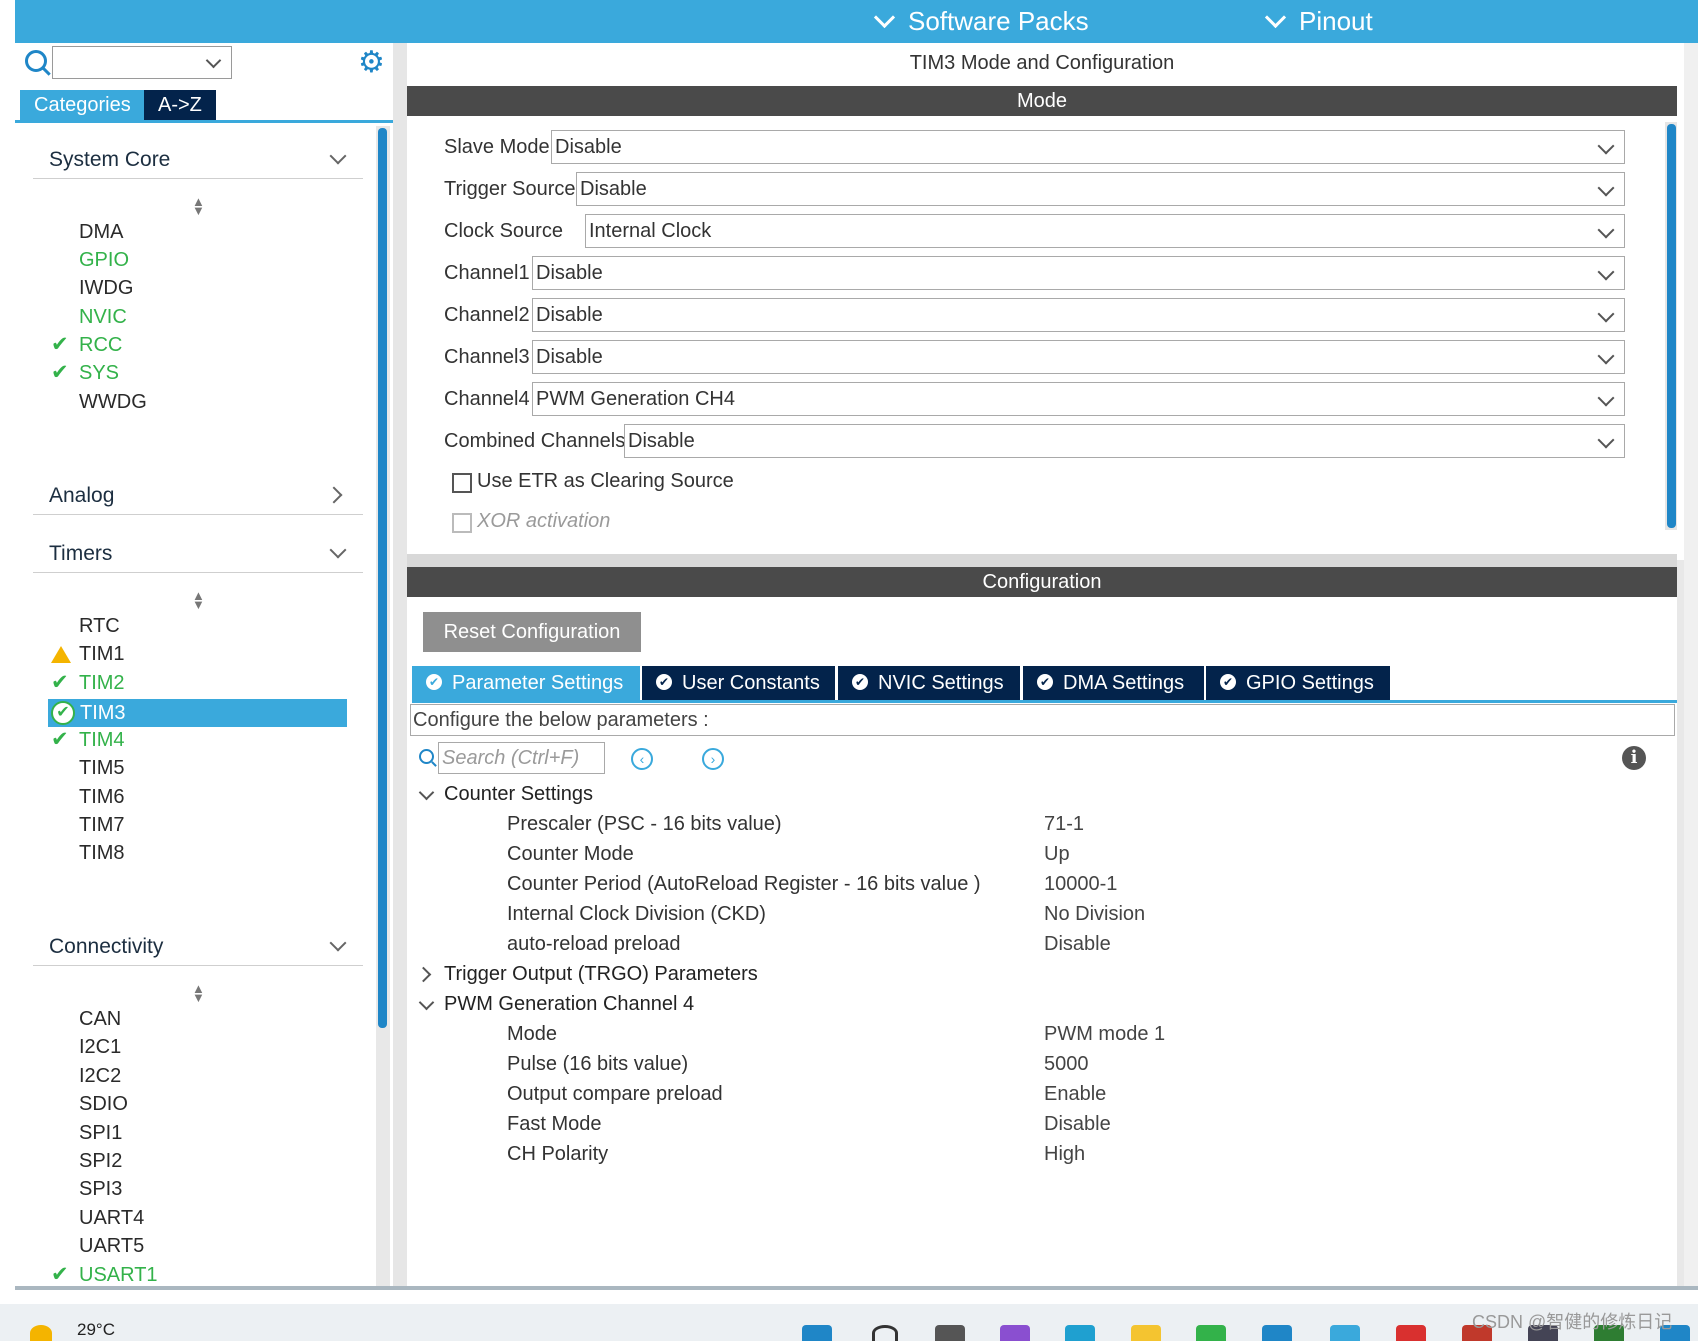  Describe the element at coordinates (642, 759) in the screenshot. I see `previous-match-icon: ‹` at that location.